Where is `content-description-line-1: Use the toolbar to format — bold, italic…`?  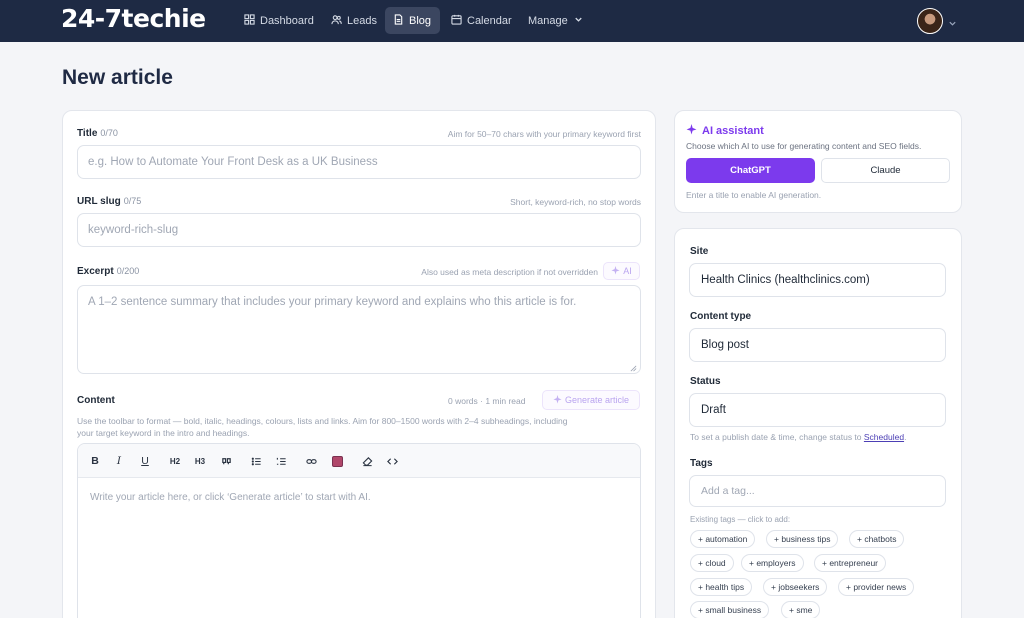 content-description-line-1: Use the toolbar to format — bold, italic… is located at coordinates (322, 421).